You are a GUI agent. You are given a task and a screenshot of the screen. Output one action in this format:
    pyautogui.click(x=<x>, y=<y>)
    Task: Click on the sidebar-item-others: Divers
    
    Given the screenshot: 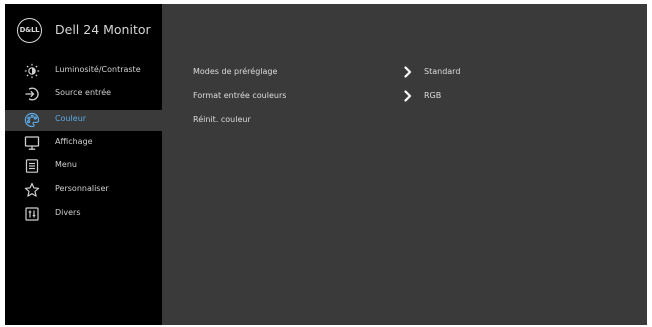 What is the action you would take?
    pyautogui.click(x=83, y=214)
    